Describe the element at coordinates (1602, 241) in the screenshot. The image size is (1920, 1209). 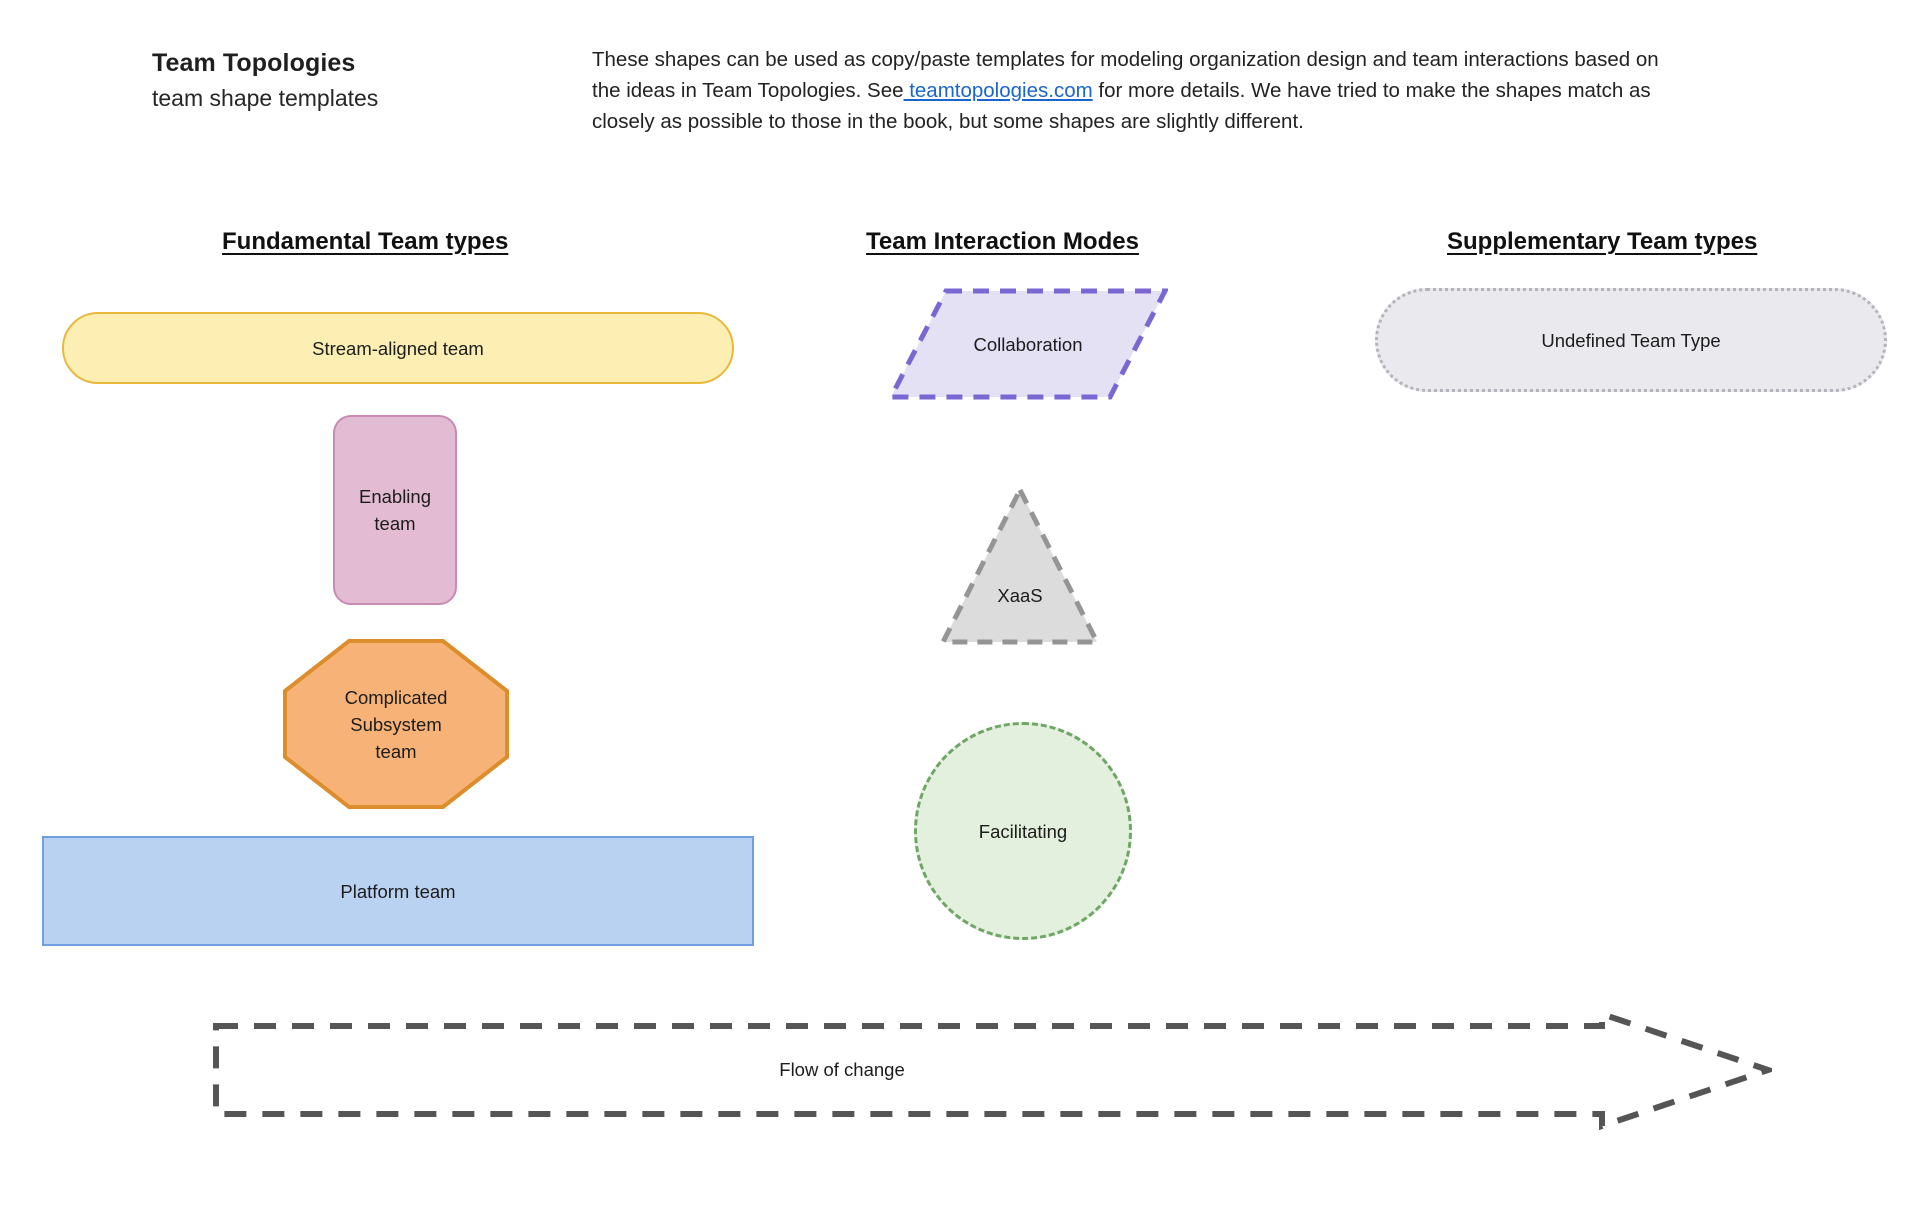
I see `column-heading-supplementary: Supplementary Team types` at that location.